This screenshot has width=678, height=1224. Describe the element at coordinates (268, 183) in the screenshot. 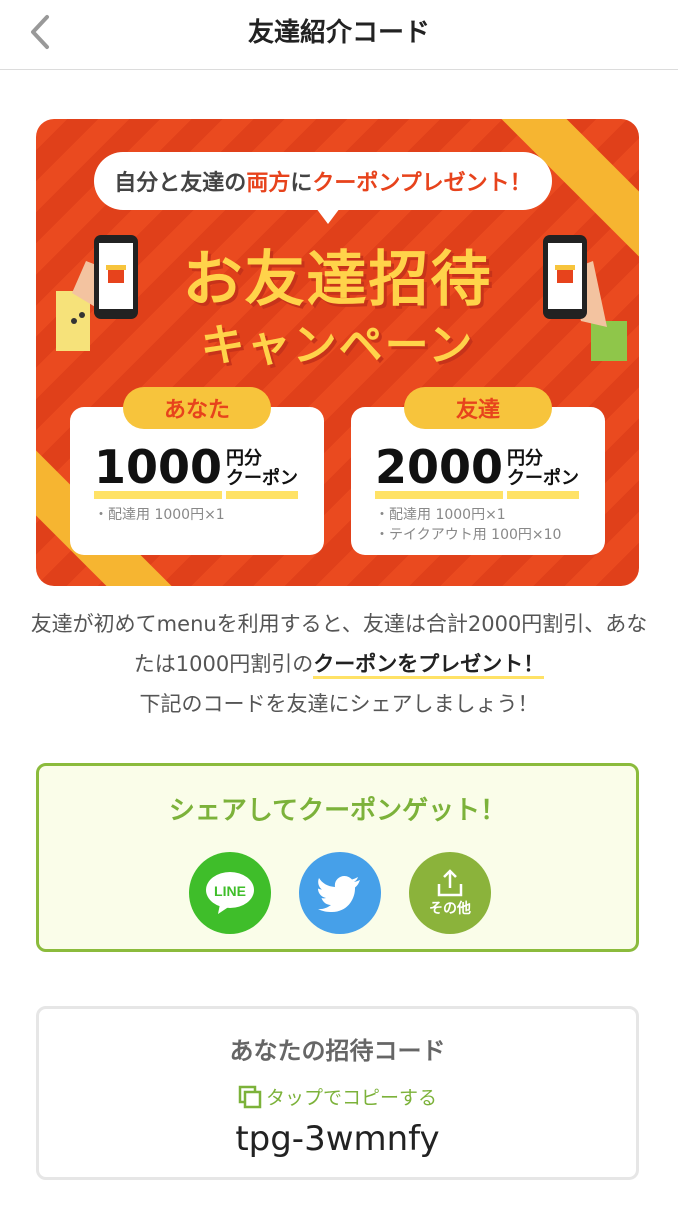

I see `bubble-text-emphasis: 両方` at that location.